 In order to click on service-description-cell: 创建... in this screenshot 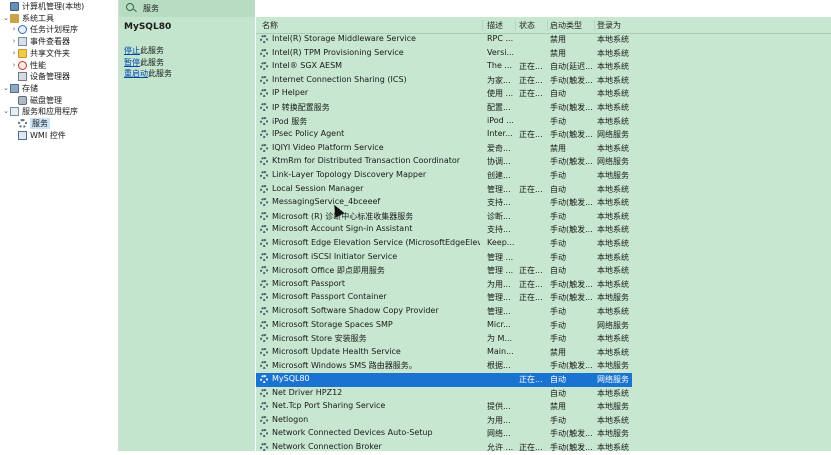, I will do `click(499, 175)`.